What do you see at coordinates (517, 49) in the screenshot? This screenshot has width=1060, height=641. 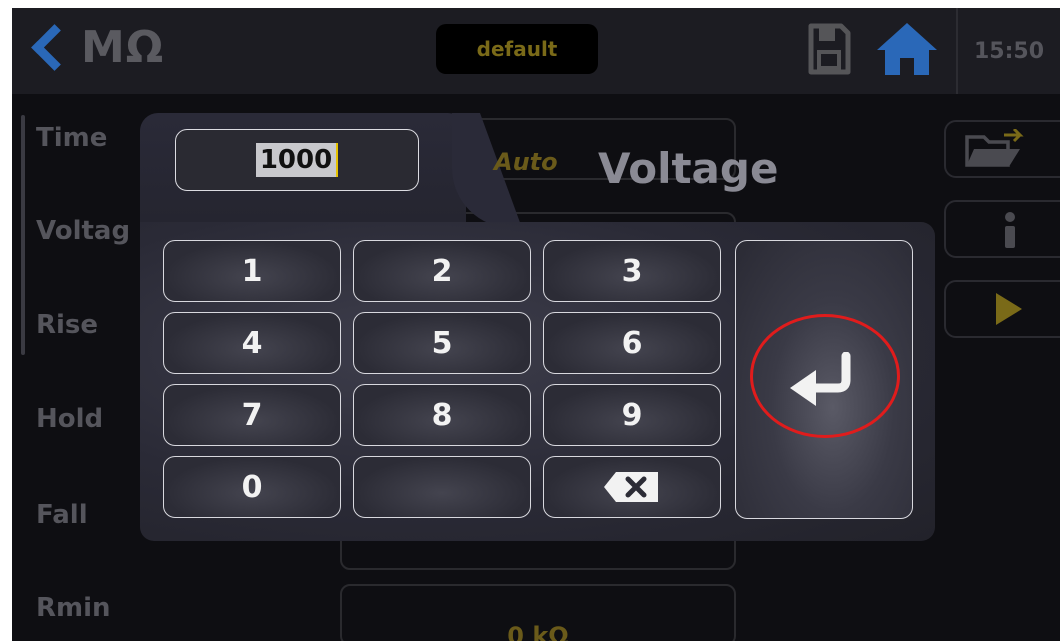 I see `profile-name-button: default` at bounding box center [517, 49].